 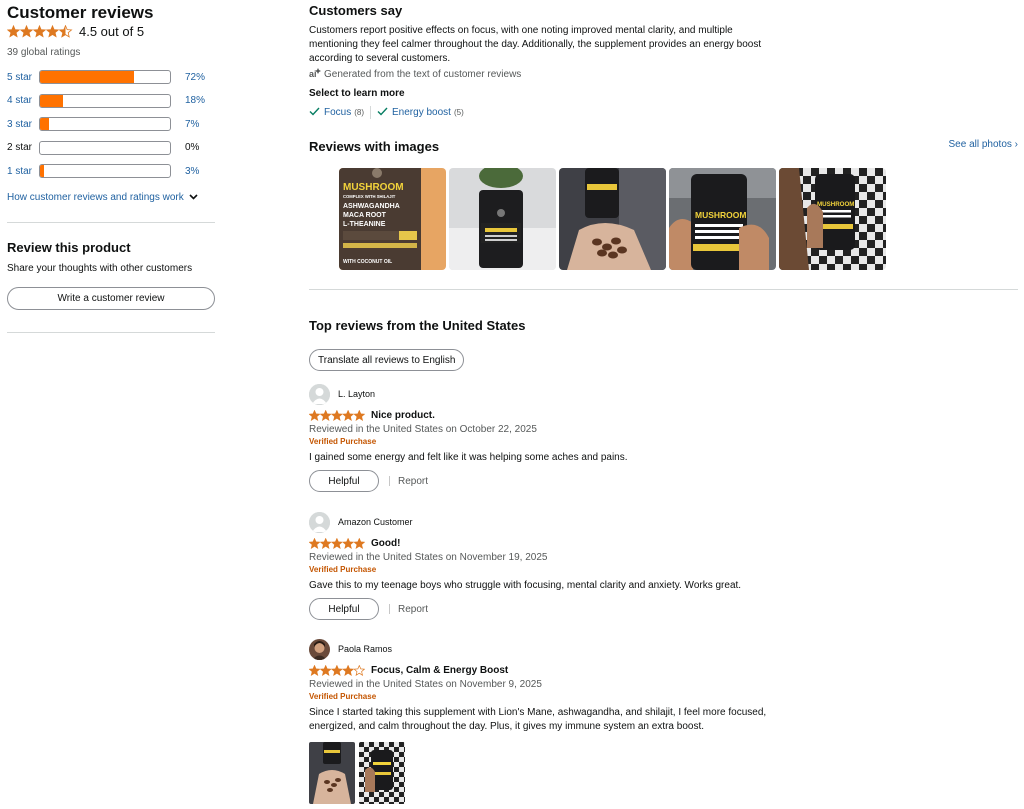 I want to click on select-to-learn-more: Select to learn more, so click(x=357, y=93).